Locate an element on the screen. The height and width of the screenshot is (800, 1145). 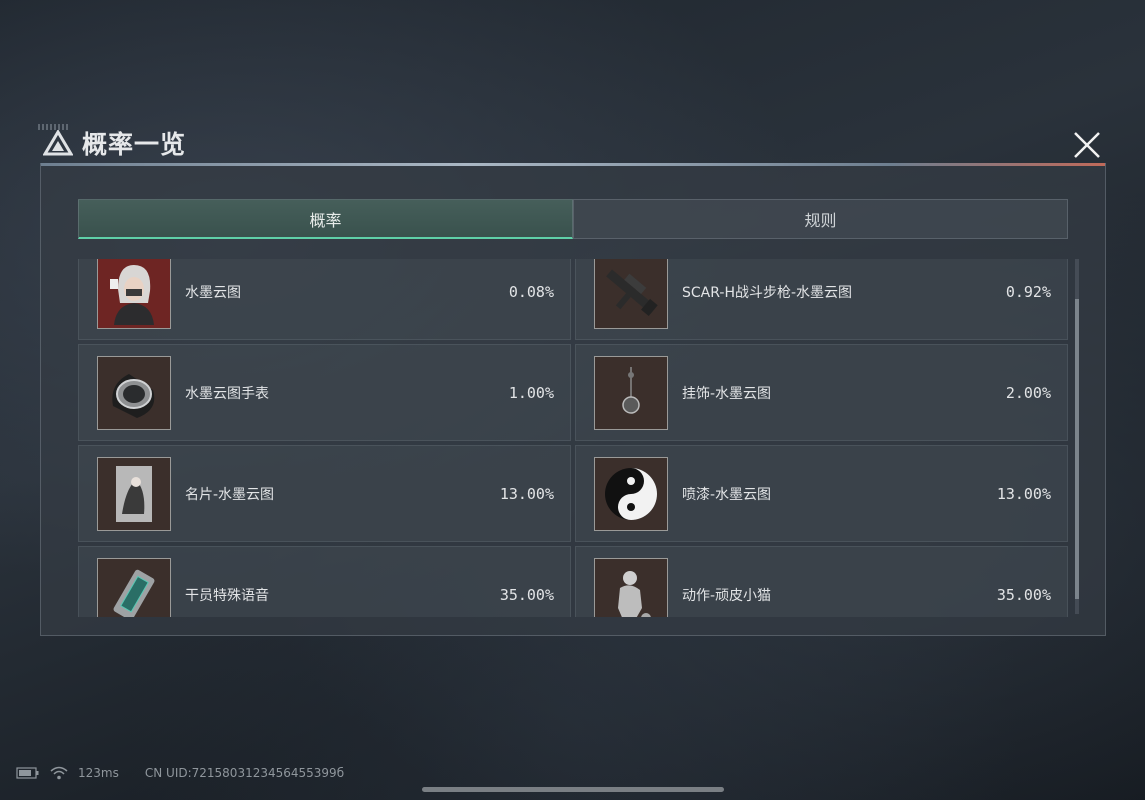
list-item: 挂饰-水墨云图 2.00% is located at coordinates (821, 392).